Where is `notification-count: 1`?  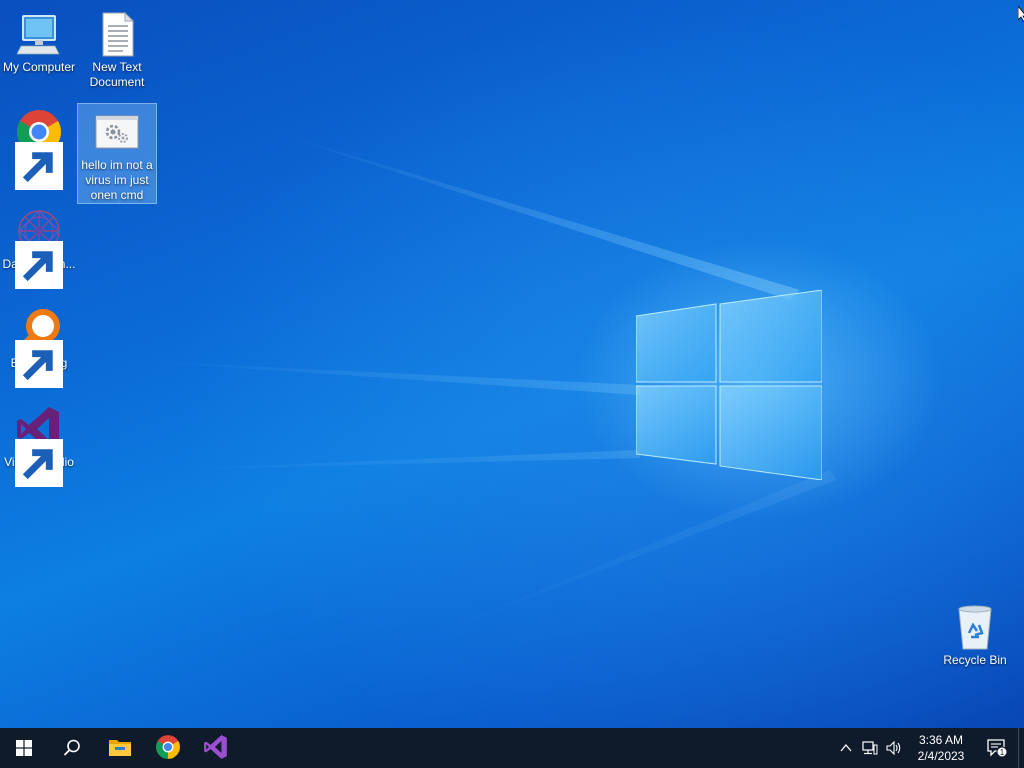 notification-count: 1 is located at coordinates (1002, 752).